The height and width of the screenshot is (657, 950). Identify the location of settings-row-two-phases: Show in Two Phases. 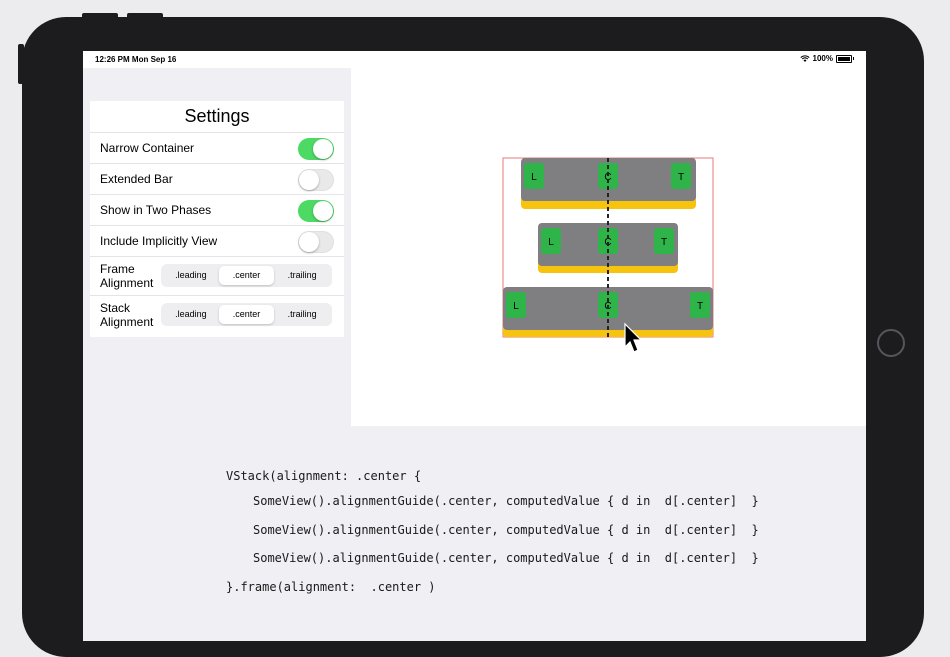
(217, 209).